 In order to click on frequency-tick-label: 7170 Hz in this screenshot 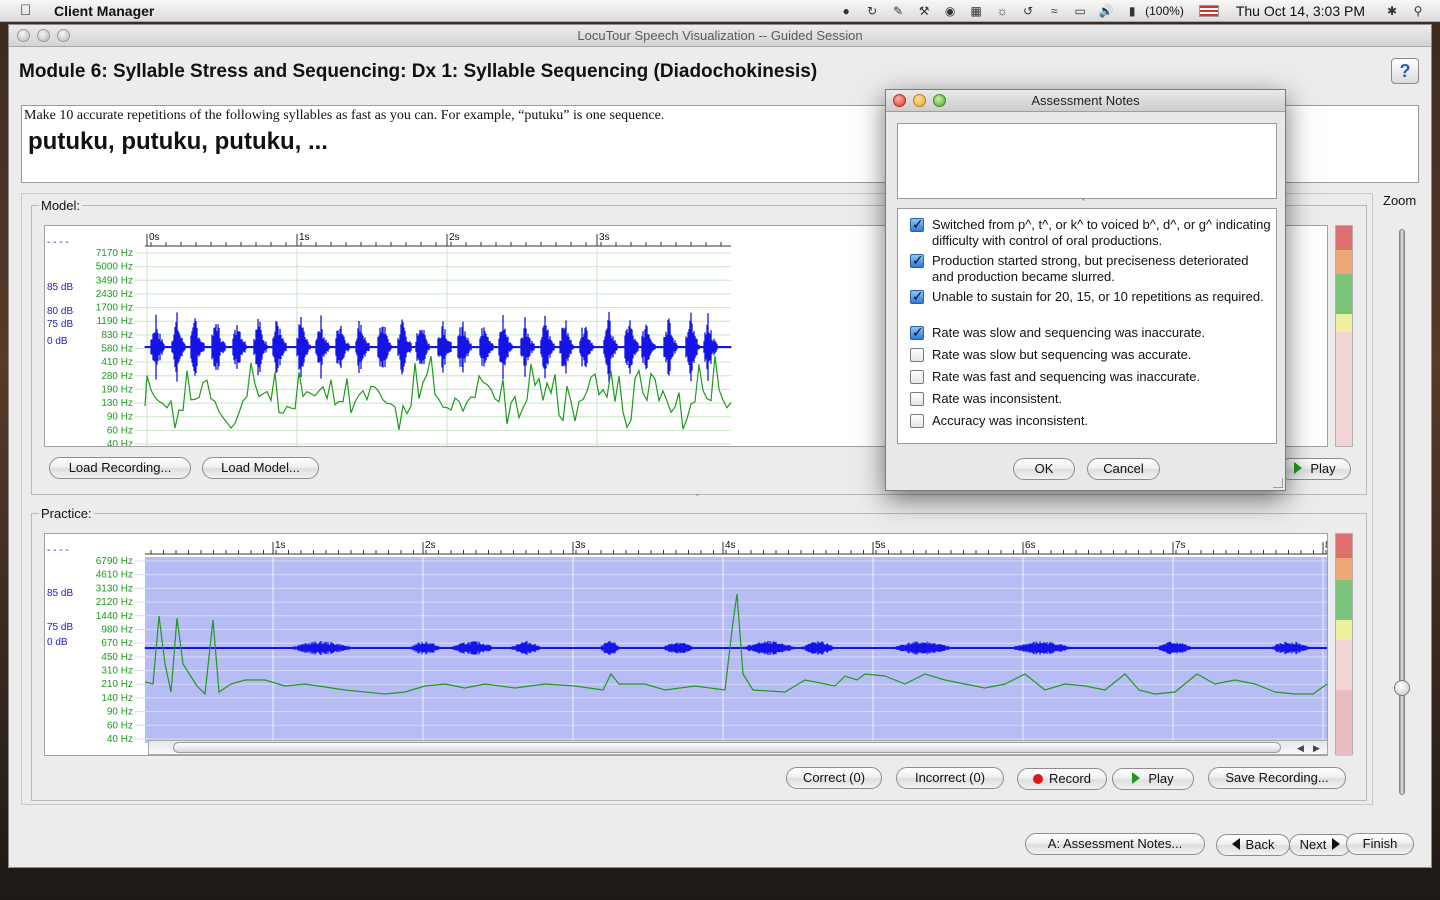, I will do `click(114, 253)`.